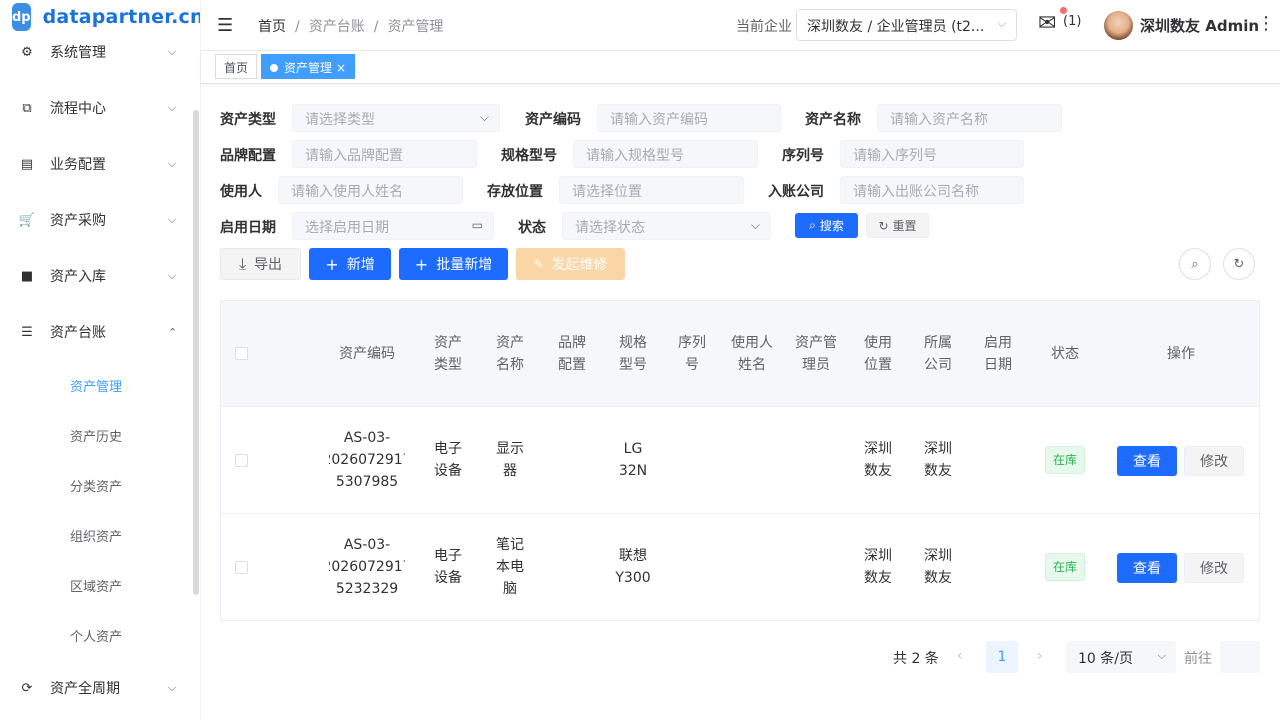 The height and width of the screenshot is (720, 1280). I want to click on cell-date, so click(998, 460).